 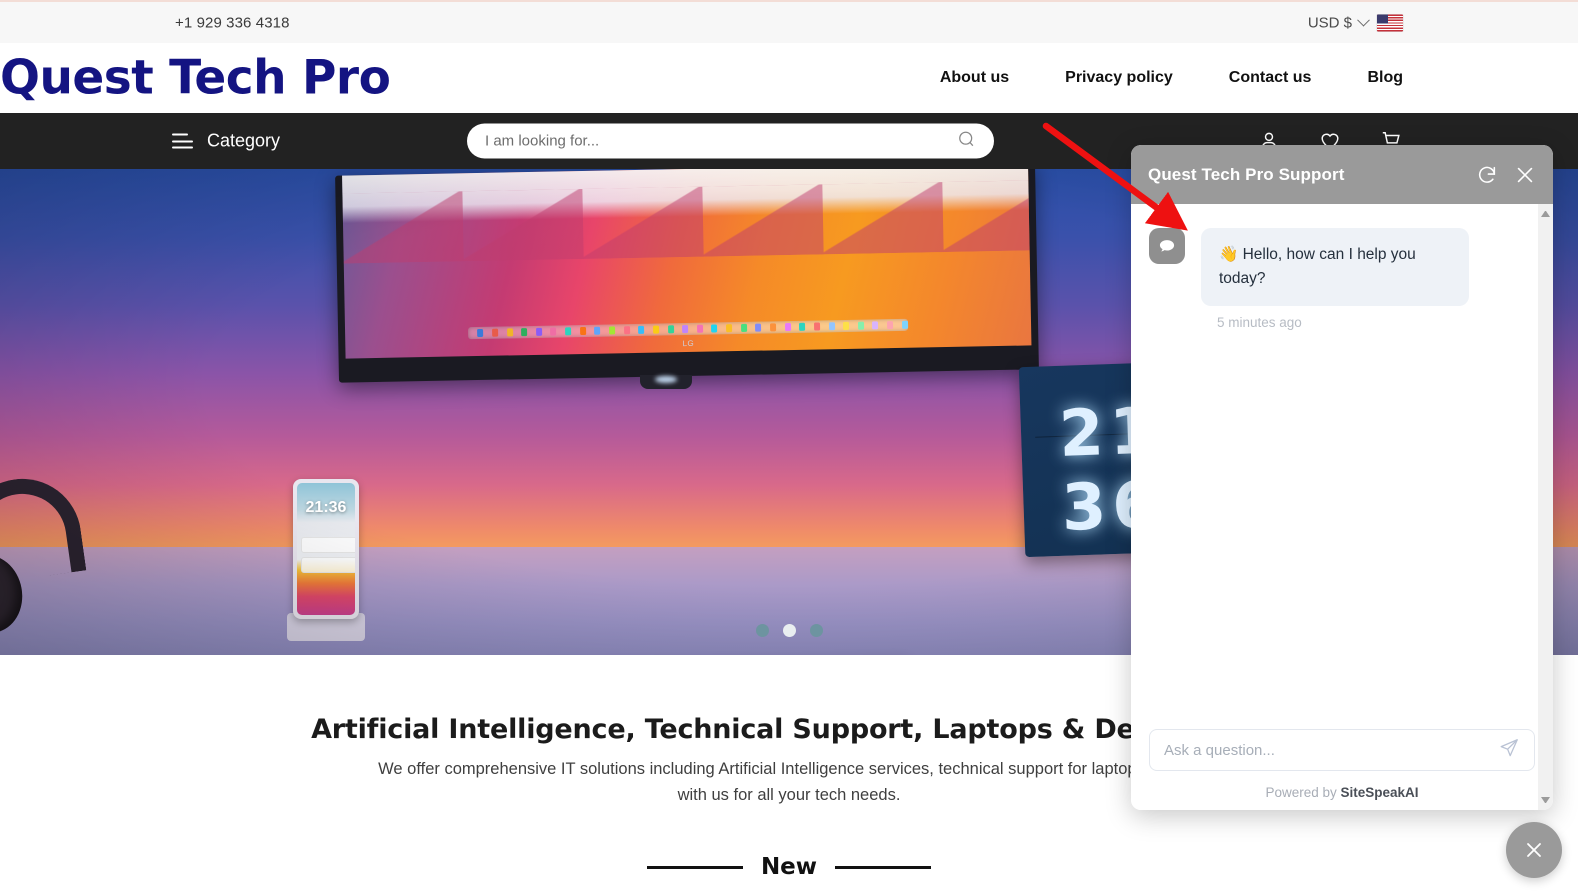 I want to click on section-divider-new: New, so click(x=789, y=867).